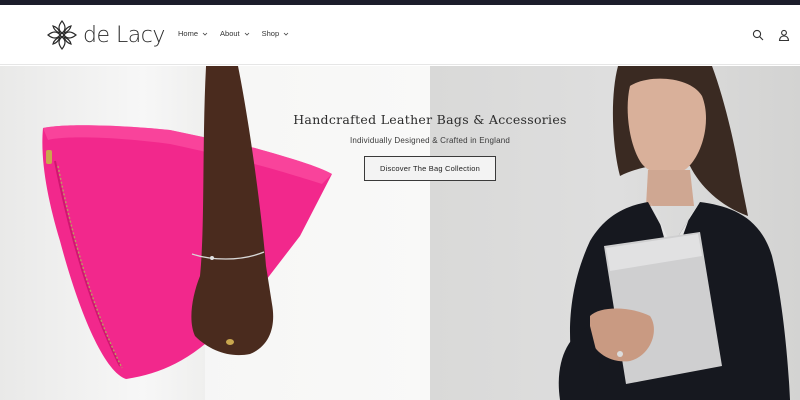 The width and height of the screenshot is (800, 400). What do you see at coordinates (771, 35) in the screenshot?
I see `header-actions` at bounding box center [771, 35].